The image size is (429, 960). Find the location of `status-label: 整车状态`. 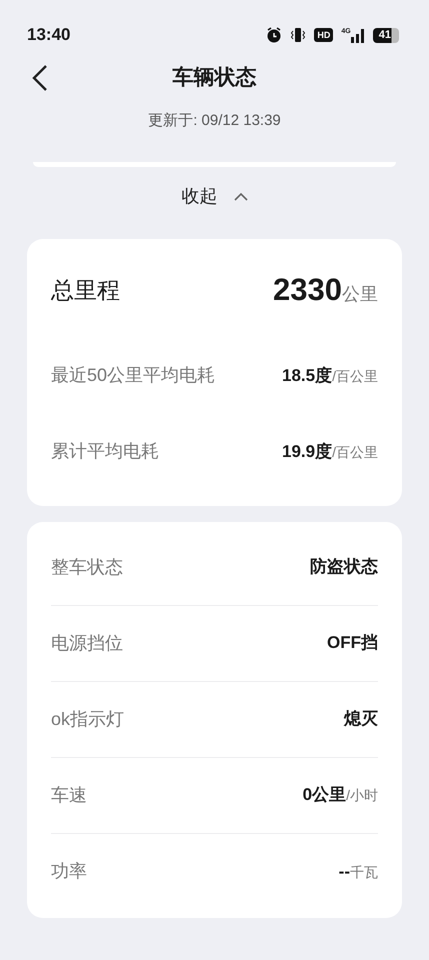

status-label: 整车状态 is located at coordinates (87, 567).